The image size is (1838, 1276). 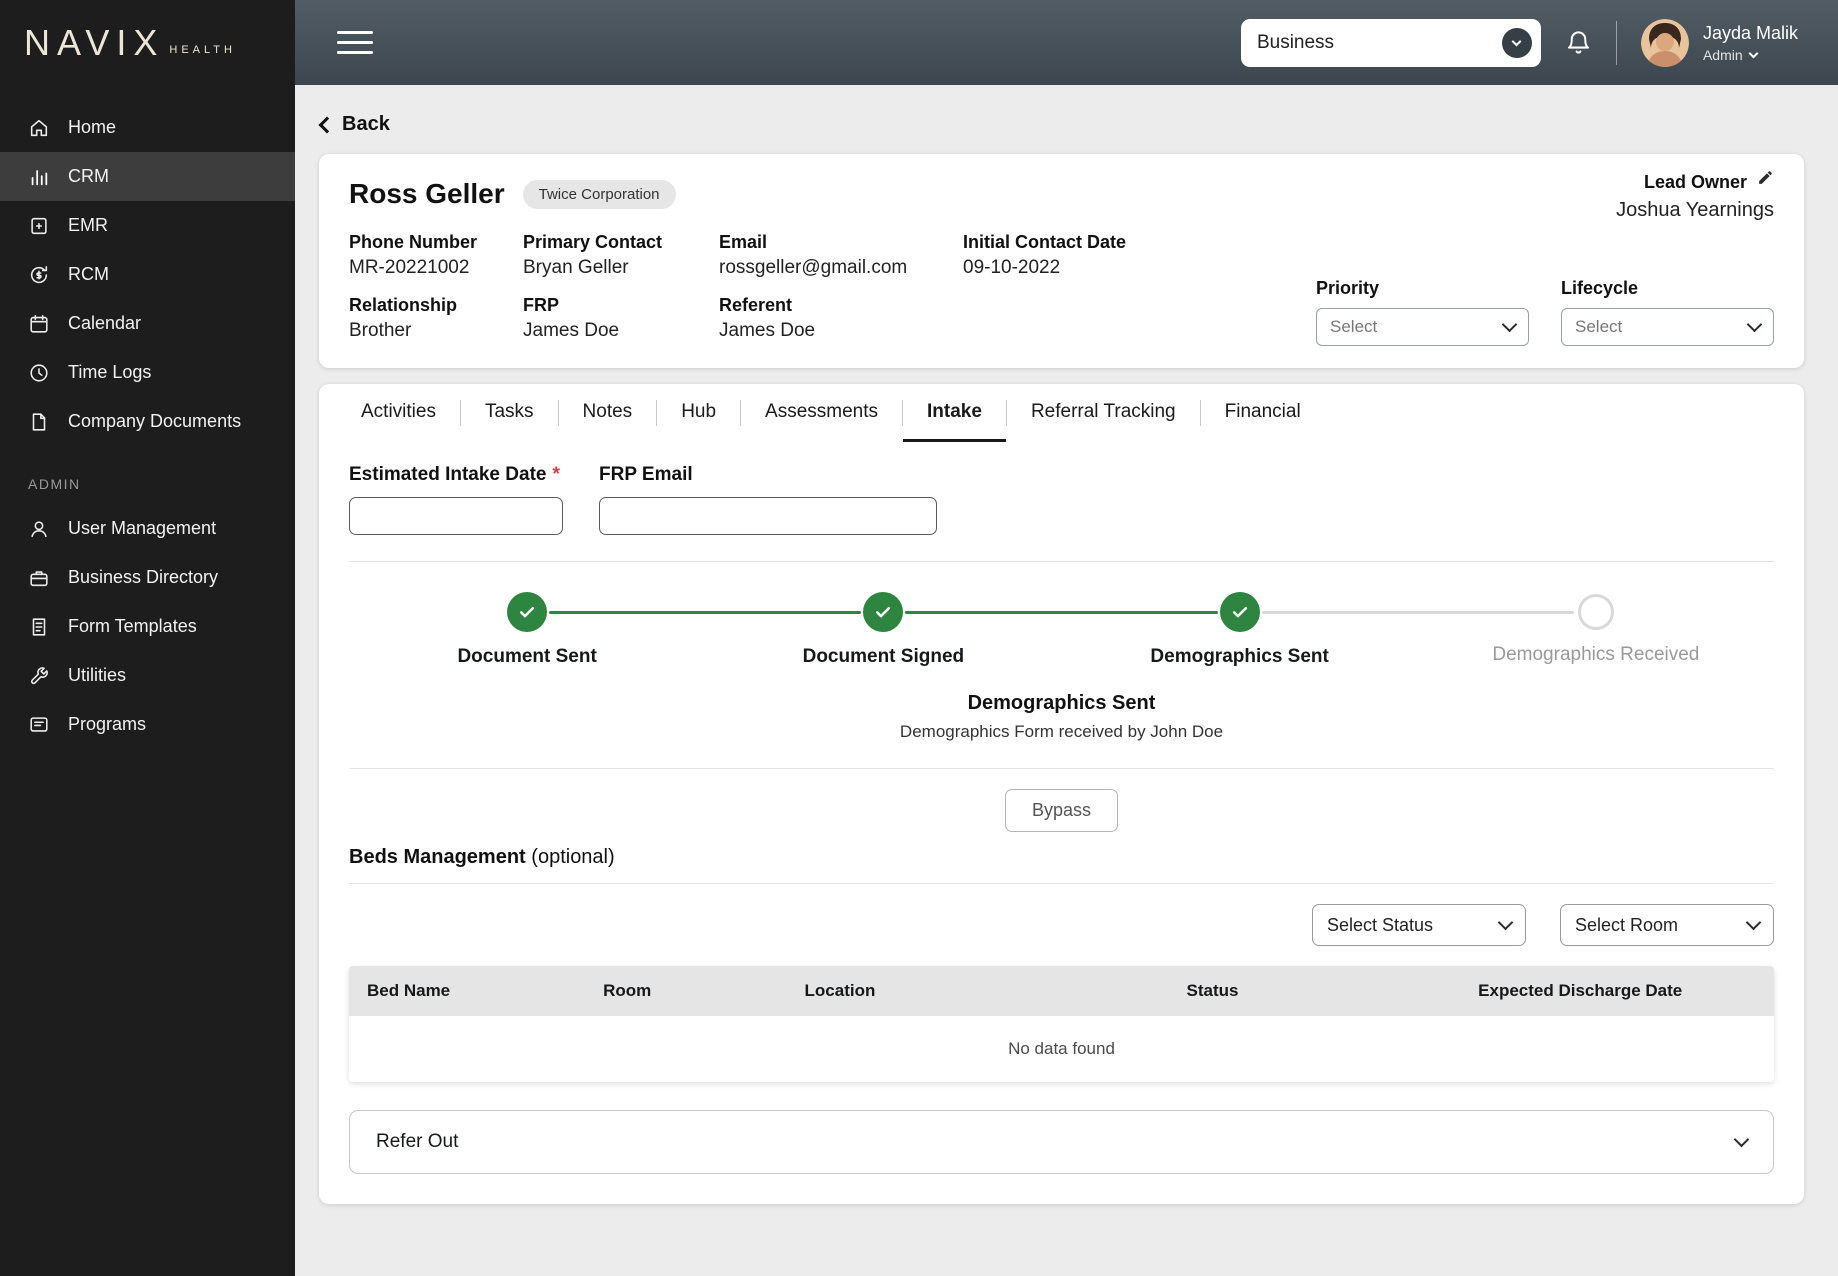 I want to click on bed-filters: Select Status Select Room, so click(x=1061, y=925).